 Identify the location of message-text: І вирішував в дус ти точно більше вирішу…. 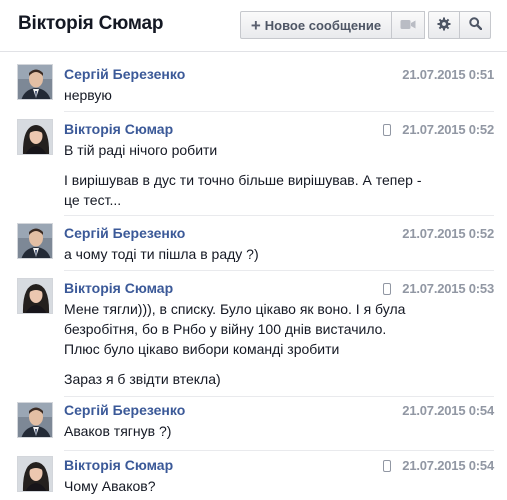
(243, 180).